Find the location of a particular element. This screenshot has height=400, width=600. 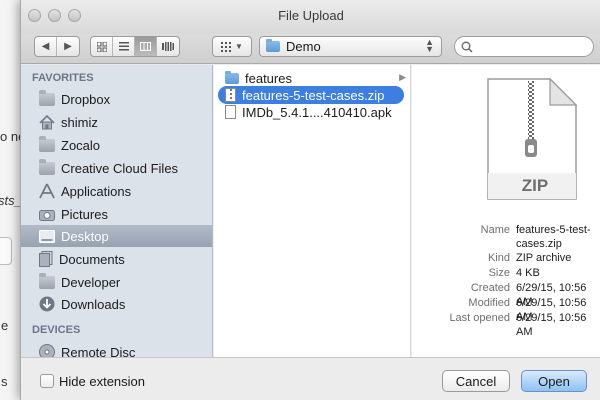

list-item-features: features ▶ is located at coordinates (312, 78).